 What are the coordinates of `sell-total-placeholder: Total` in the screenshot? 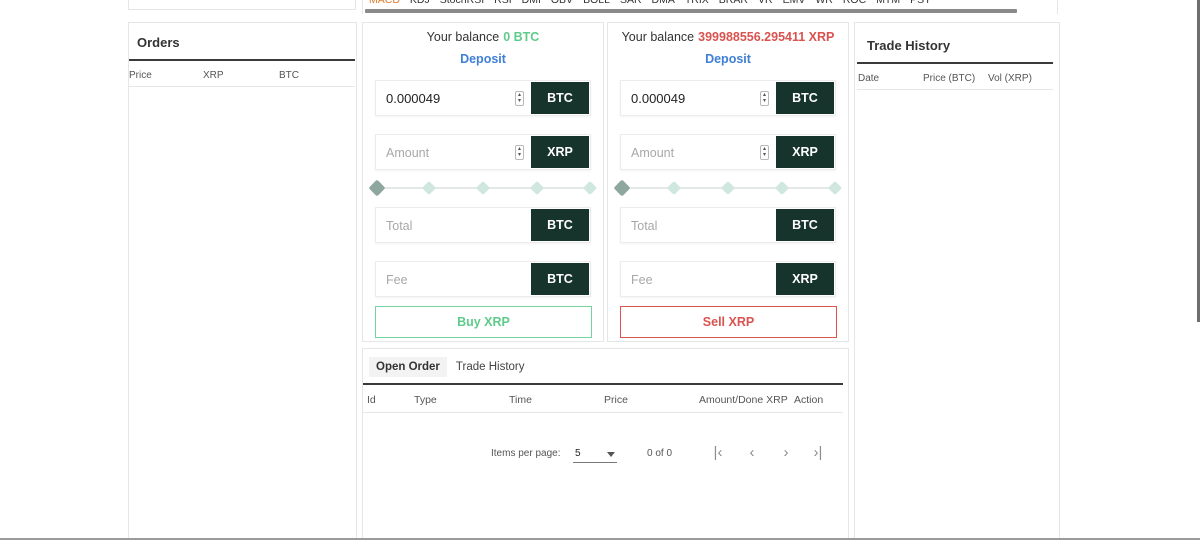 It's located at (644, 226).